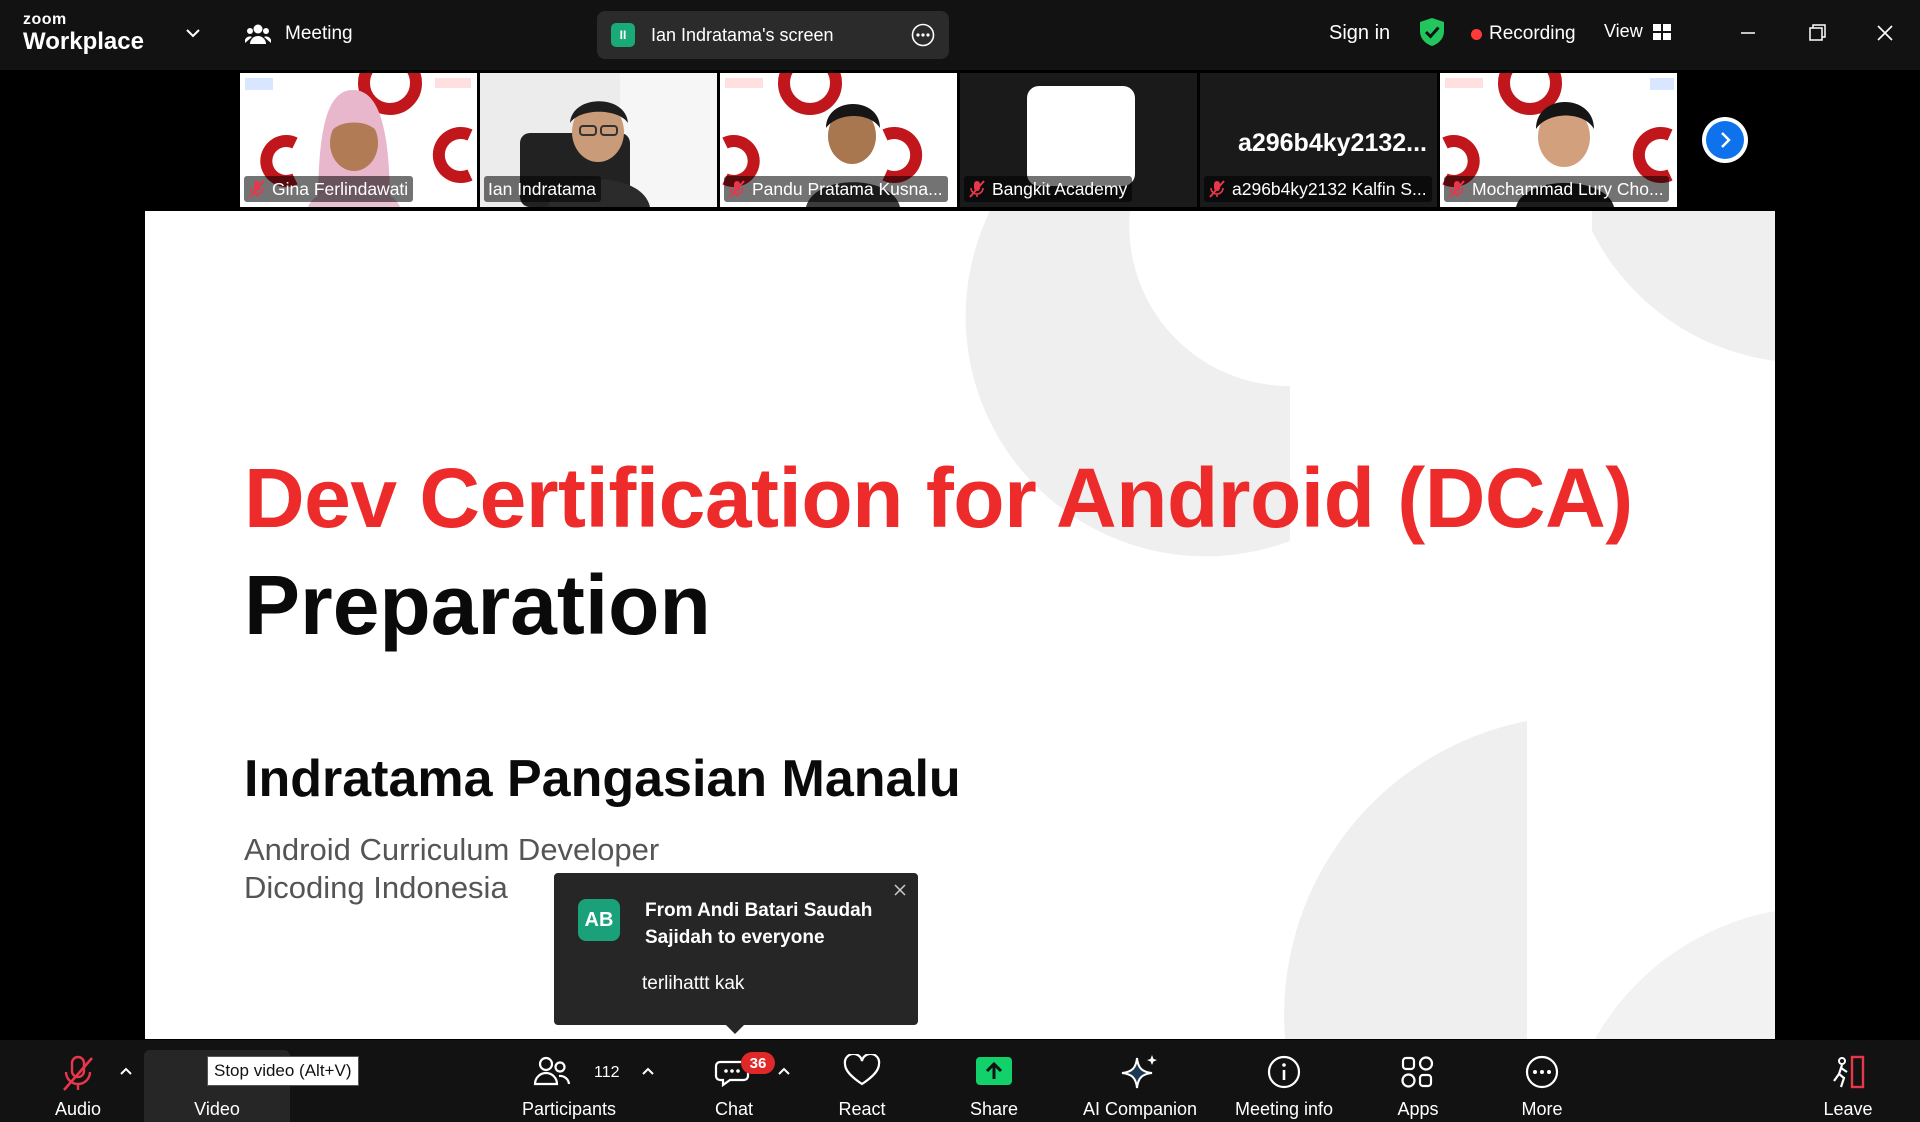 The image size is (1920, 1122). I want to click on participants-label: Participants, so click(569, 1109).